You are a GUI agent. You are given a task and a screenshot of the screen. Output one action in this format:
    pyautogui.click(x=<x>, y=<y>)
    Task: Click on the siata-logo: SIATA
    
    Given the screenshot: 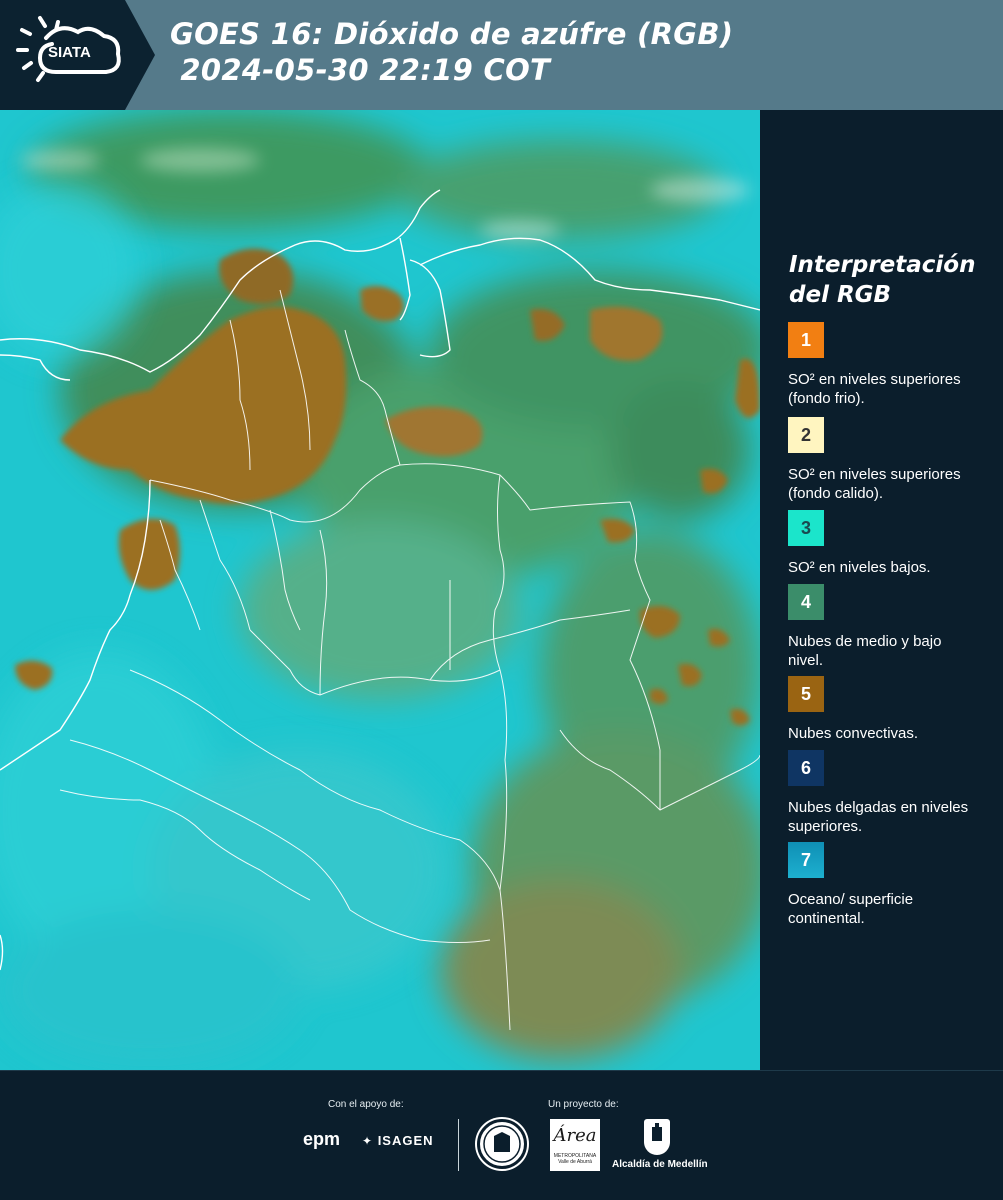 What is the action you would take?
    pyautogui.click(x=62, y=55)
    